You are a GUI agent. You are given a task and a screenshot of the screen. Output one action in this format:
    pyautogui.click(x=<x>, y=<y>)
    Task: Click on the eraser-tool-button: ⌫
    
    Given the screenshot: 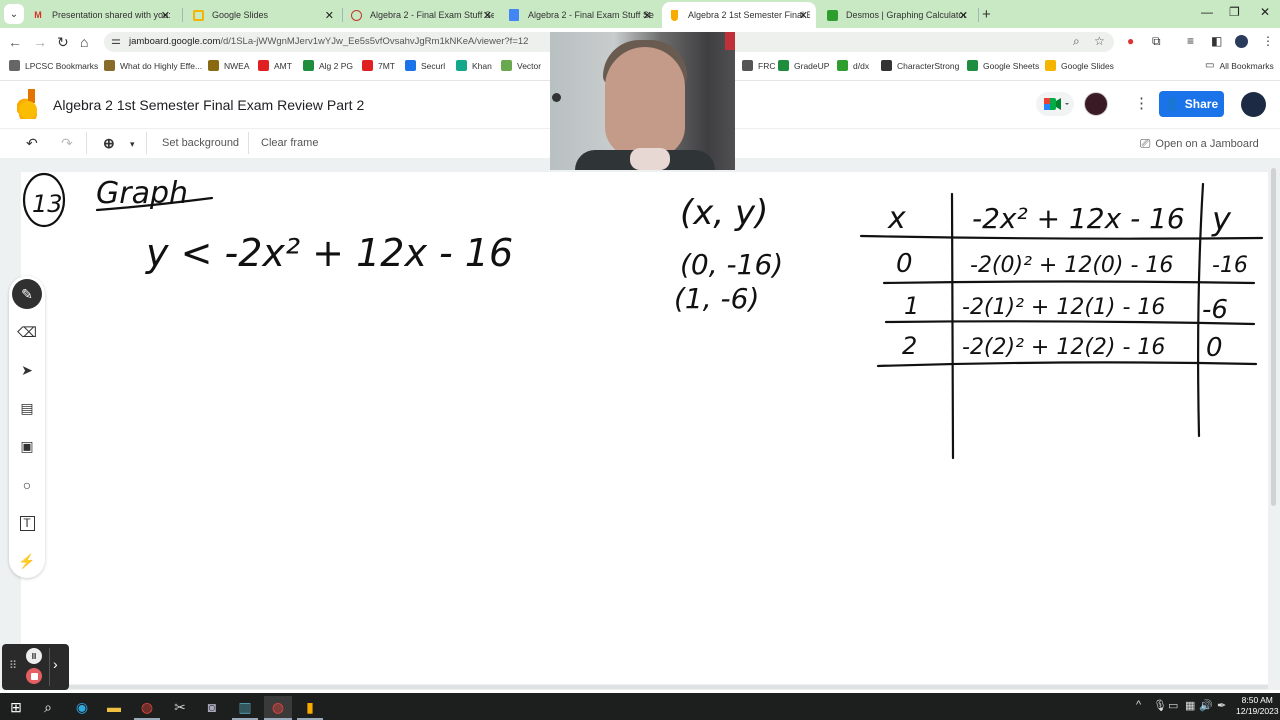 What is the action you would take?
    pyautogui.click(x=27, y=332)
    